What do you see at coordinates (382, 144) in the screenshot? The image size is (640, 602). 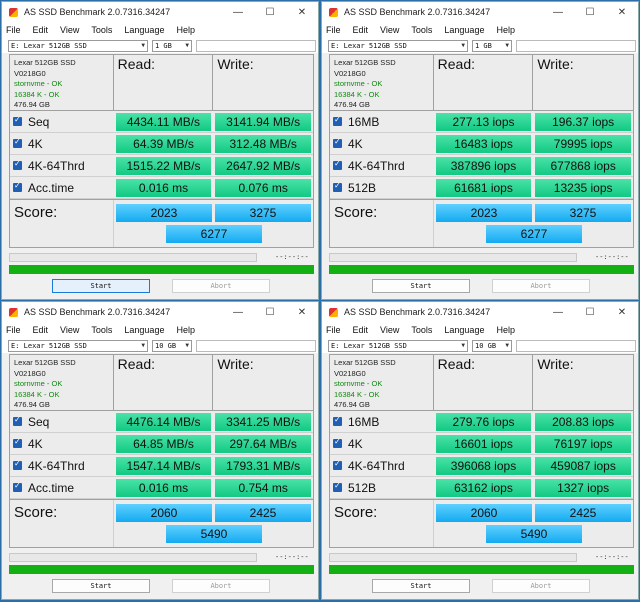 I see `row-label-cell: 4K` at bounding box center [382, 144].